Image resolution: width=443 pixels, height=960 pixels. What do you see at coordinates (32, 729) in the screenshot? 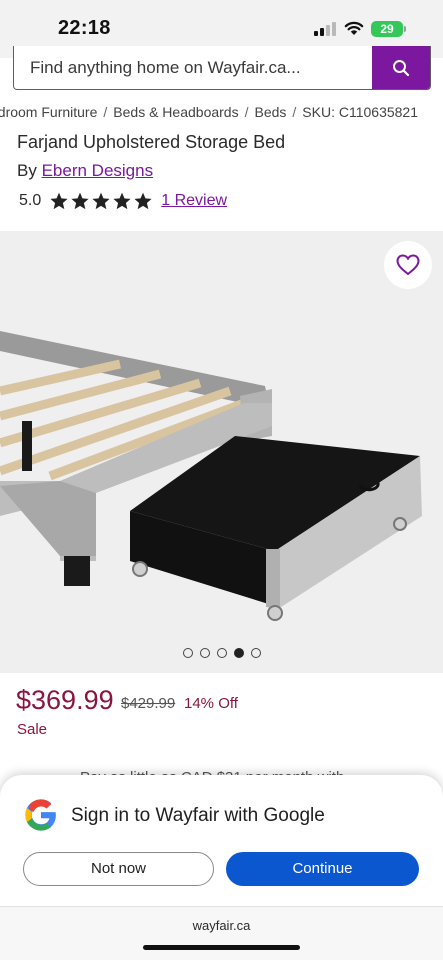
I see `sale-label: Sale` at bounding box center [32, 729].